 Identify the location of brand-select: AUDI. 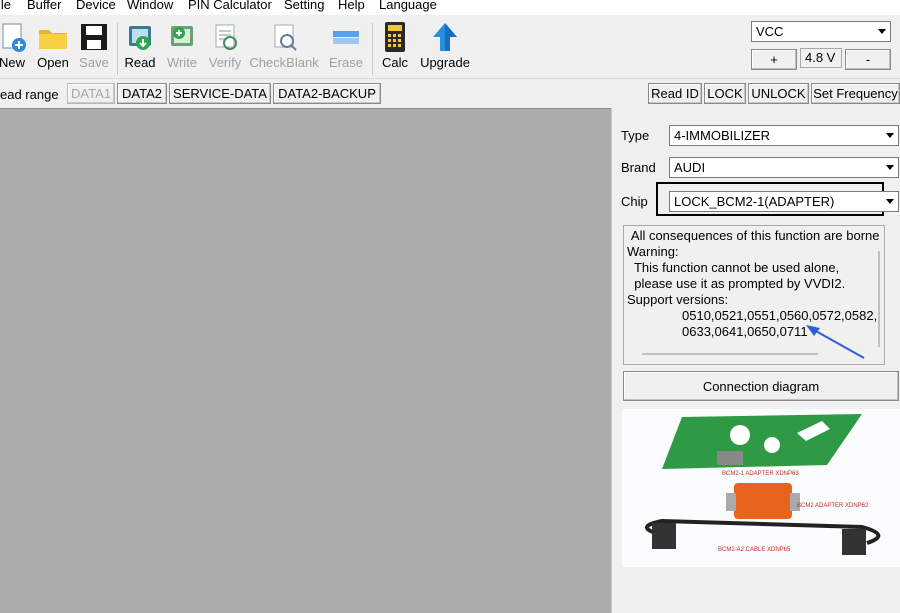
(784, 167).